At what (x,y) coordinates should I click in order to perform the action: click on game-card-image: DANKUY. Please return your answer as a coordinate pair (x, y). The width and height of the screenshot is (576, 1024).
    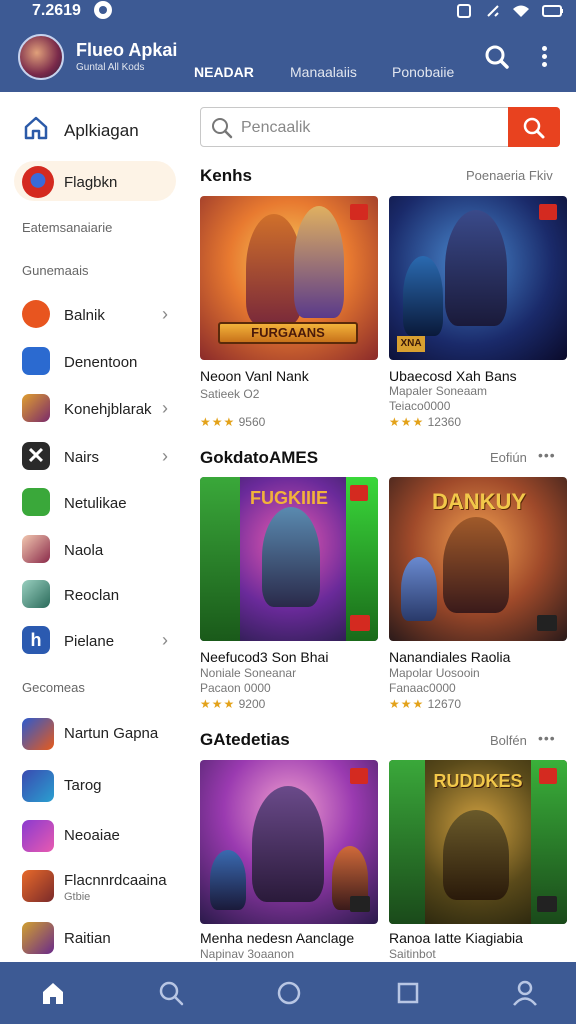
    Looking at the image, I should click on (478, 559).